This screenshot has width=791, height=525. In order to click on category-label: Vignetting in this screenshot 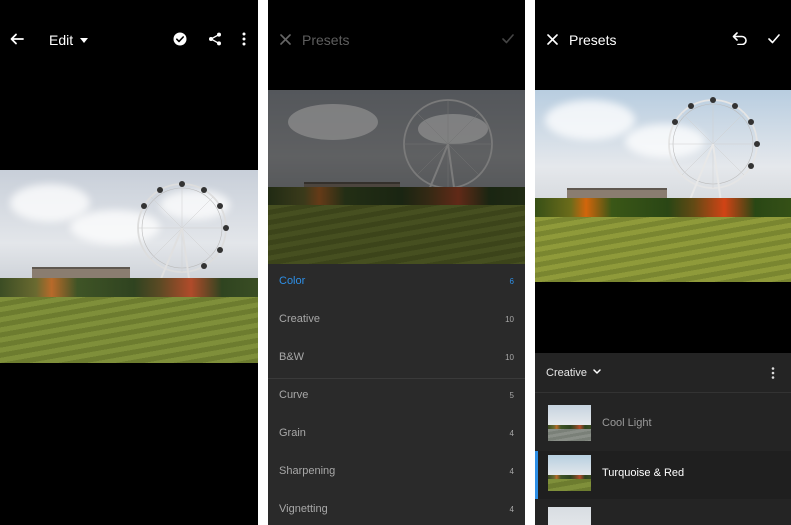, I will do `click(303, 509)`.